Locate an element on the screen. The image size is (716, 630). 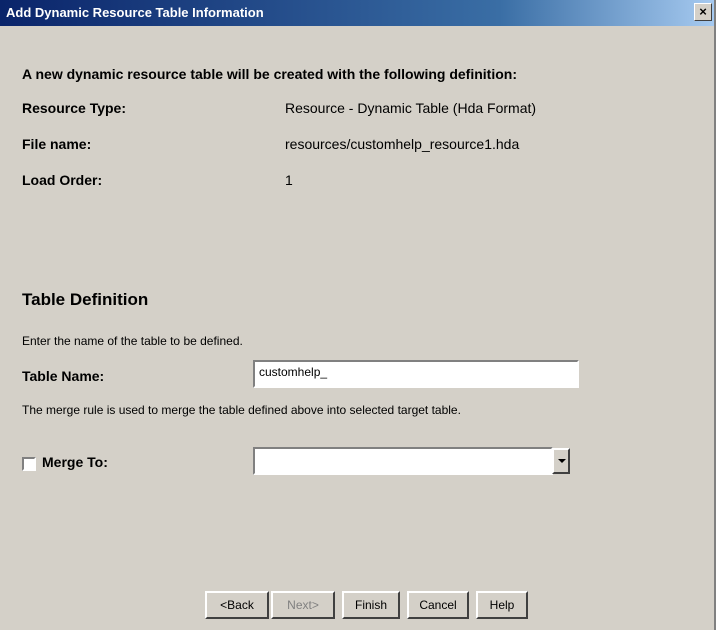
next-button: Next> is located at coordinates (303, 605).